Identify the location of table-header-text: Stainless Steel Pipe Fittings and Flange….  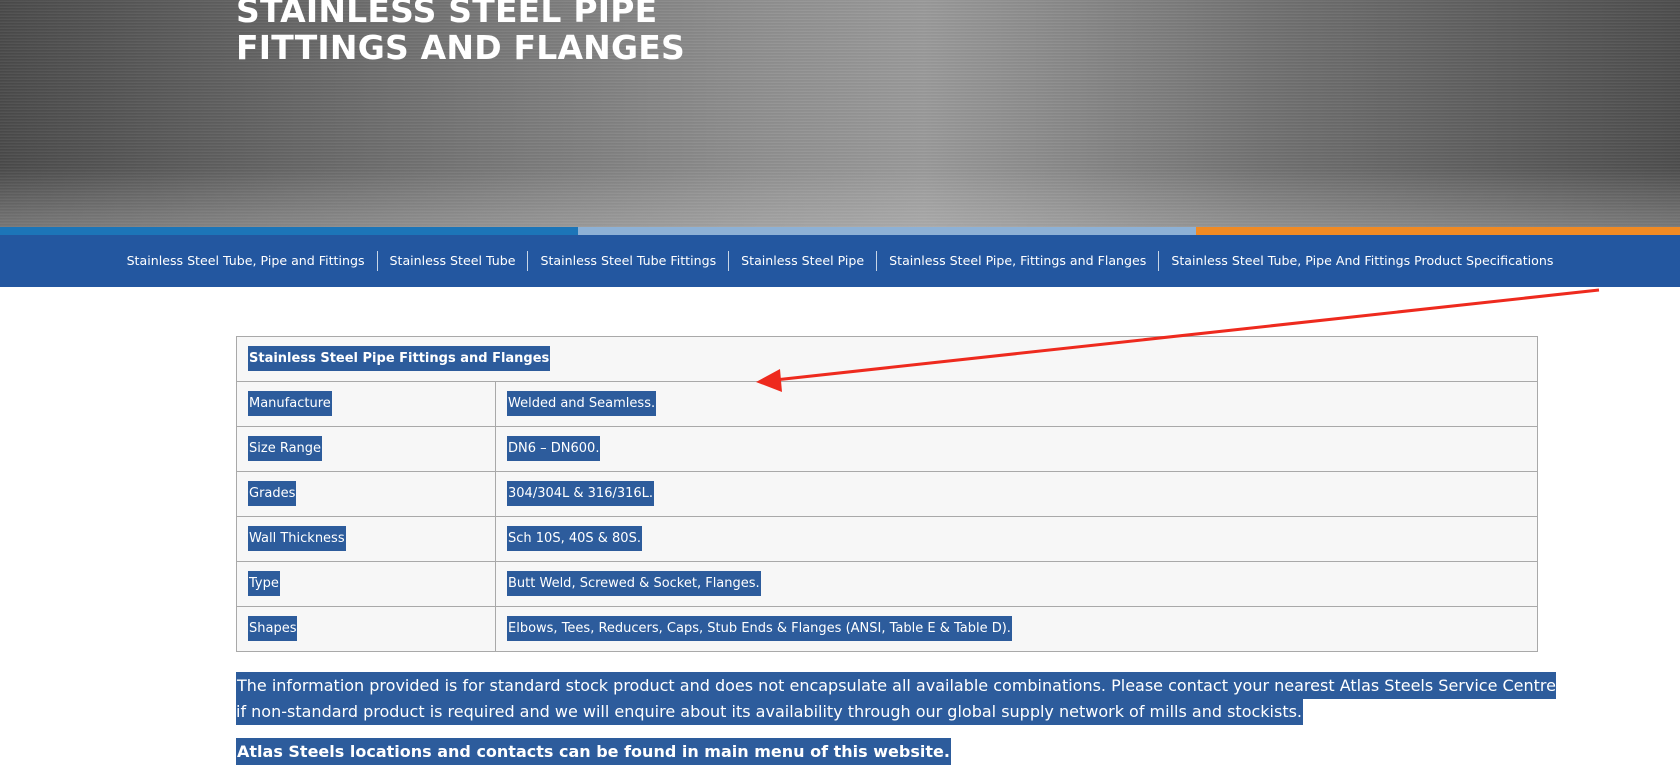
(399, 358).